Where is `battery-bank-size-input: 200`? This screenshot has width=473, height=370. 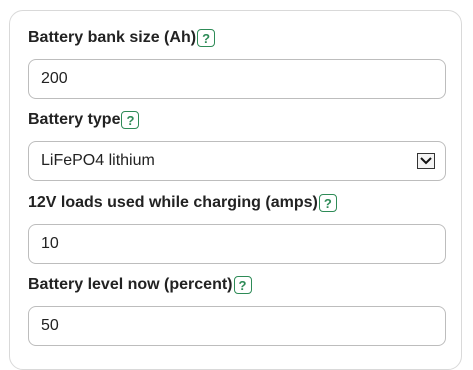
battery-bank-size-input: 200 is located at coordinates (237, 79).